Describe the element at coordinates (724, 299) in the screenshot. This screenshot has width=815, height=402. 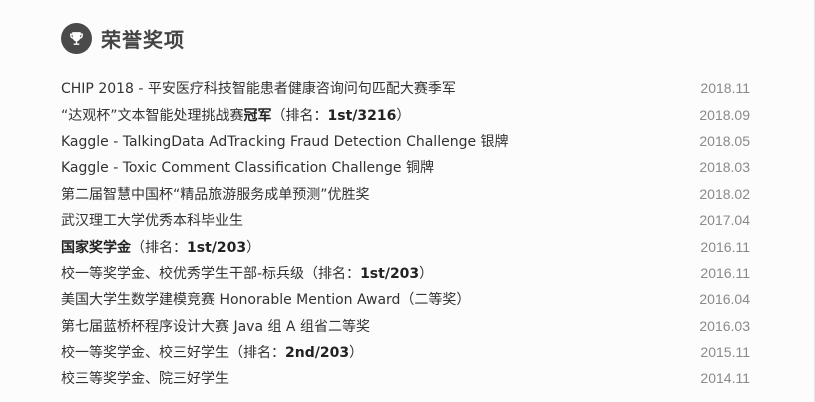
I see `award-date: 2016.04` at that location.